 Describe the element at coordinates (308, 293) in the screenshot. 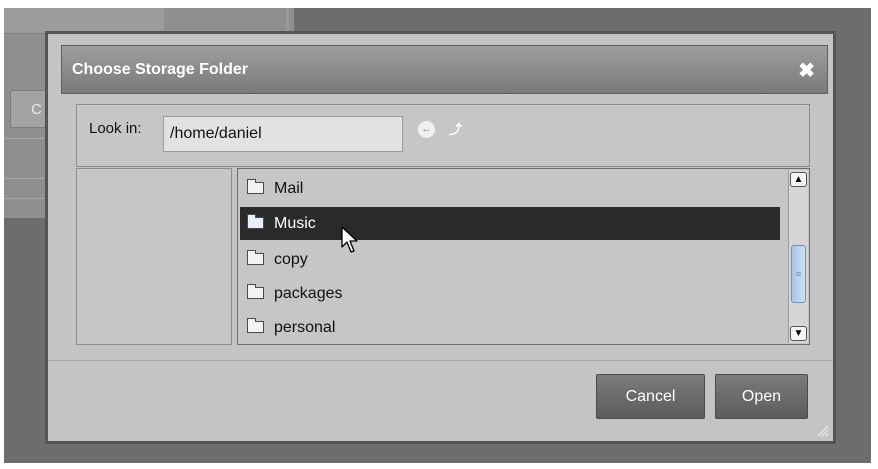

I see `folder-name: packages` at that location.